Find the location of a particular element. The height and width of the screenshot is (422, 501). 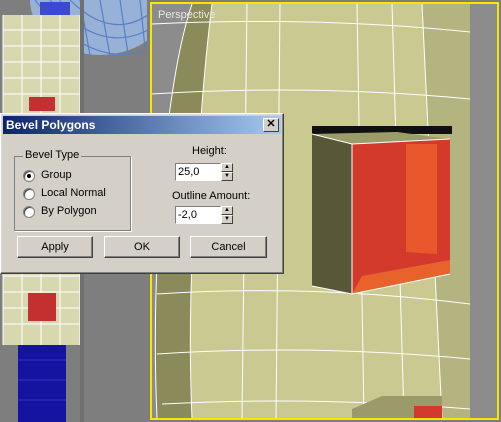

height-spin-buttons: ▲ ▼ is located at coordinates (227, 172).